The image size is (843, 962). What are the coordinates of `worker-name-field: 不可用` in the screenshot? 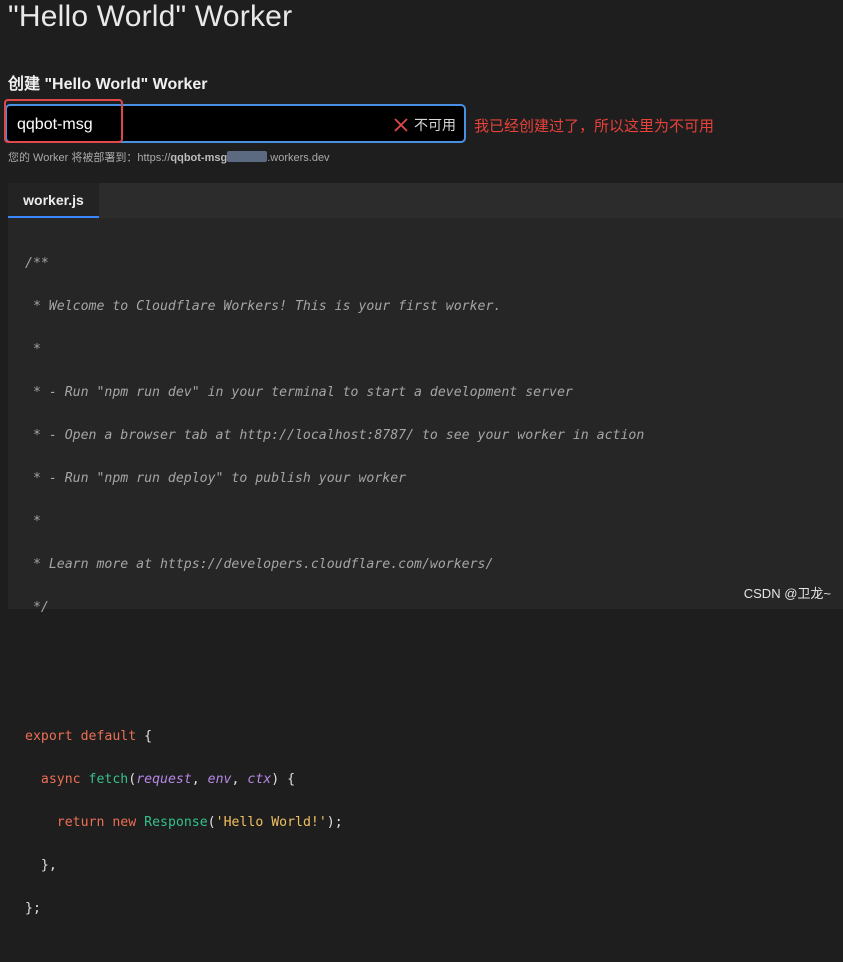 It's located at (235, 123).